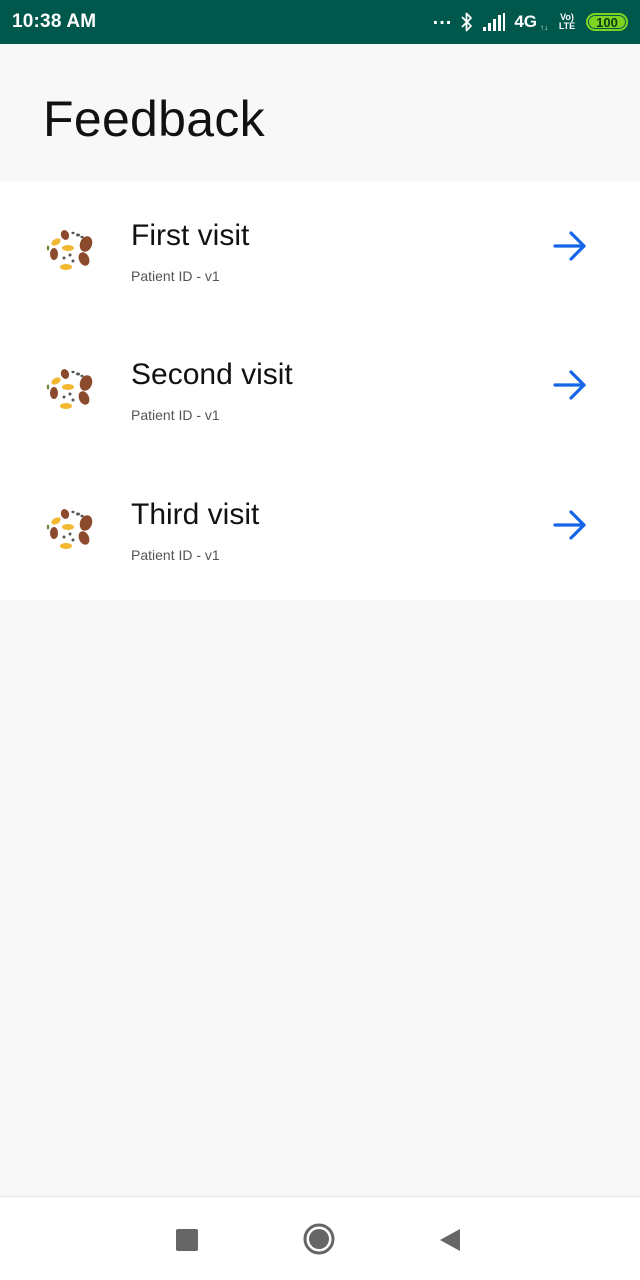  Describe the element at coordinates (54, 21) in the screenshot. I see `status-time: 10:38 AM` at that location.